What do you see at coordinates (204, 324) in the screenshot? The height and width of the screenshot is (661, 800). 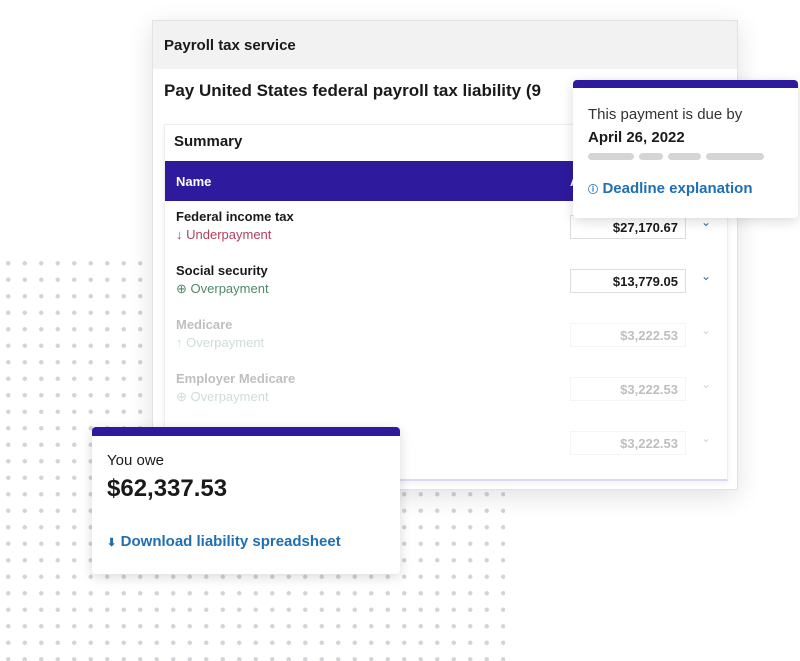 I see `row-name: Medicare` at bounding box center [204, 324].